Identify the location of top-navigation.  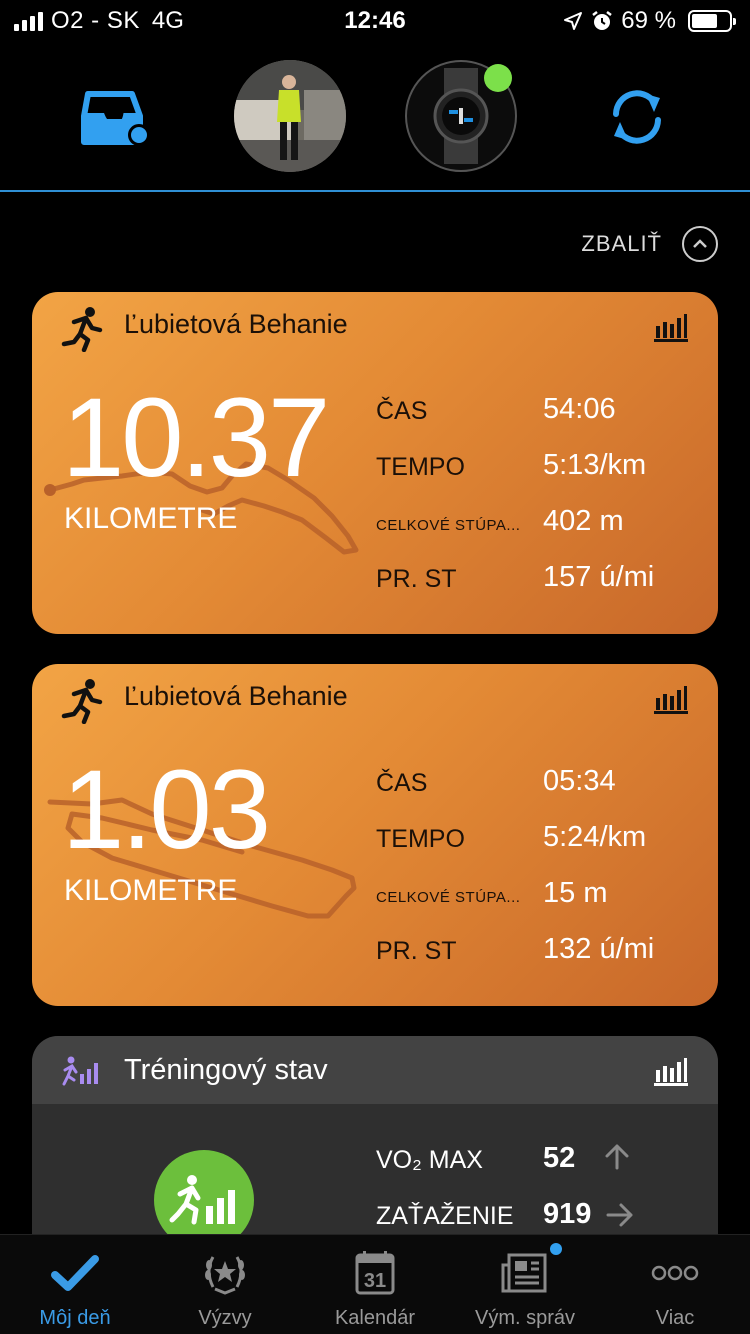
(375, 117).